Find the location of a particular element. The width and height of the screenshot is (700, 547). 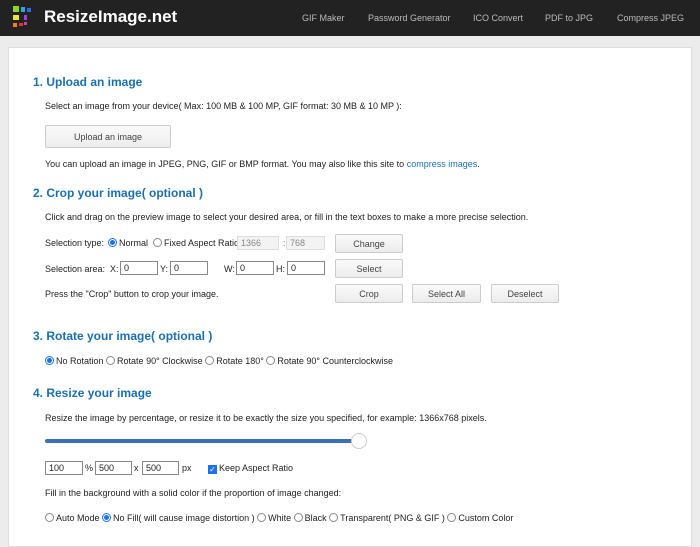

w-input: 0 is located at coordinates (255, 268).